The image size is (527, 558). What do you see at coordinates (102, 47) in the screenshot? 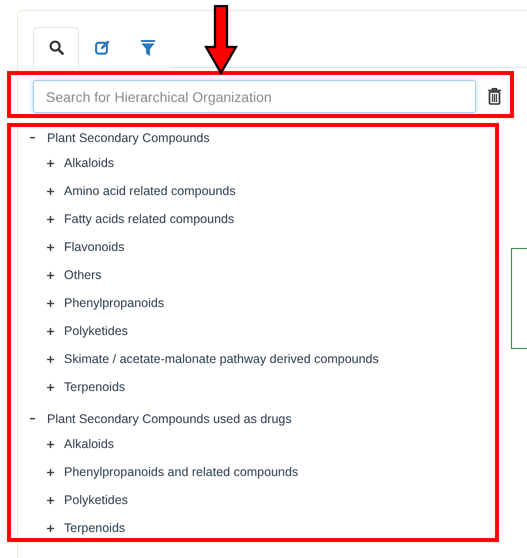
I see `edit-icon` at bounding box center [102, 47].